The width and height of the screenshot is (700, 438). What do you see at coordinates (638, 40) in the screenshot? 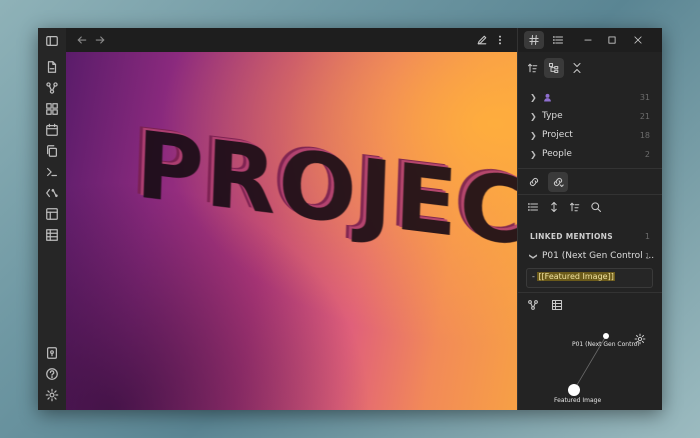
I see `close-window-icon` at bounding box center [638, 40].